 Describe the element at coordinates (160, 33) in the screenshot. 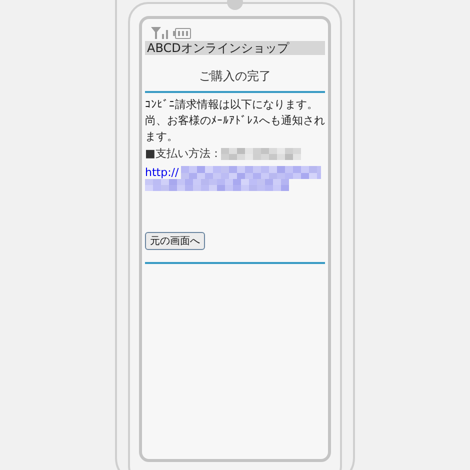

I see `signal-icon` at that location.